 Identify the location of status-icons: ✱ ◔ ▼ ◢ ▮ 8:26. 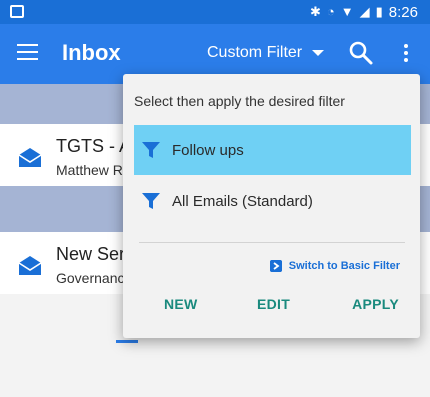
(364, 12).